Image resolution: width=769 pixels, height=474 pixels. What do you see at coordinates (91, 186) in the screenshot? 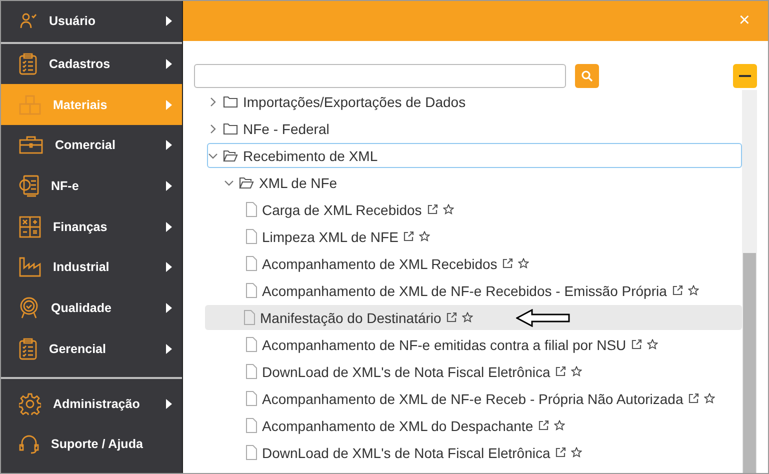
I see `sidebar-item: NF-e` at bounding box center [91, 186].